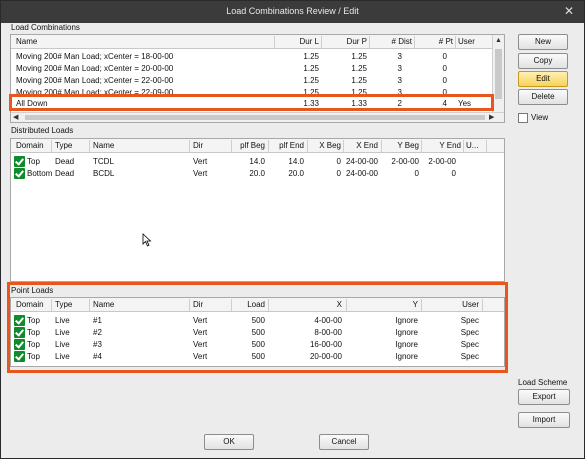  Describe the element at coordinates (95, 56) in the screenshot. I see `combo-name: Moving 200# Man Load; xCenter = 18-00-00` at that location.